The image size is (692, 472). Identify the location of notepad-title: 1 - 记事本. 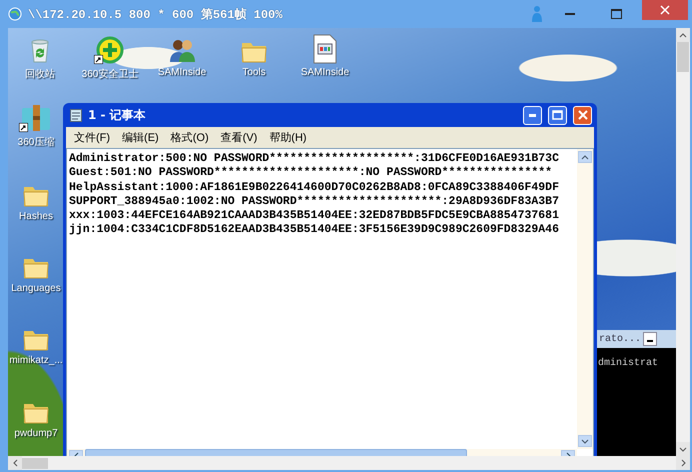
(117, 115).